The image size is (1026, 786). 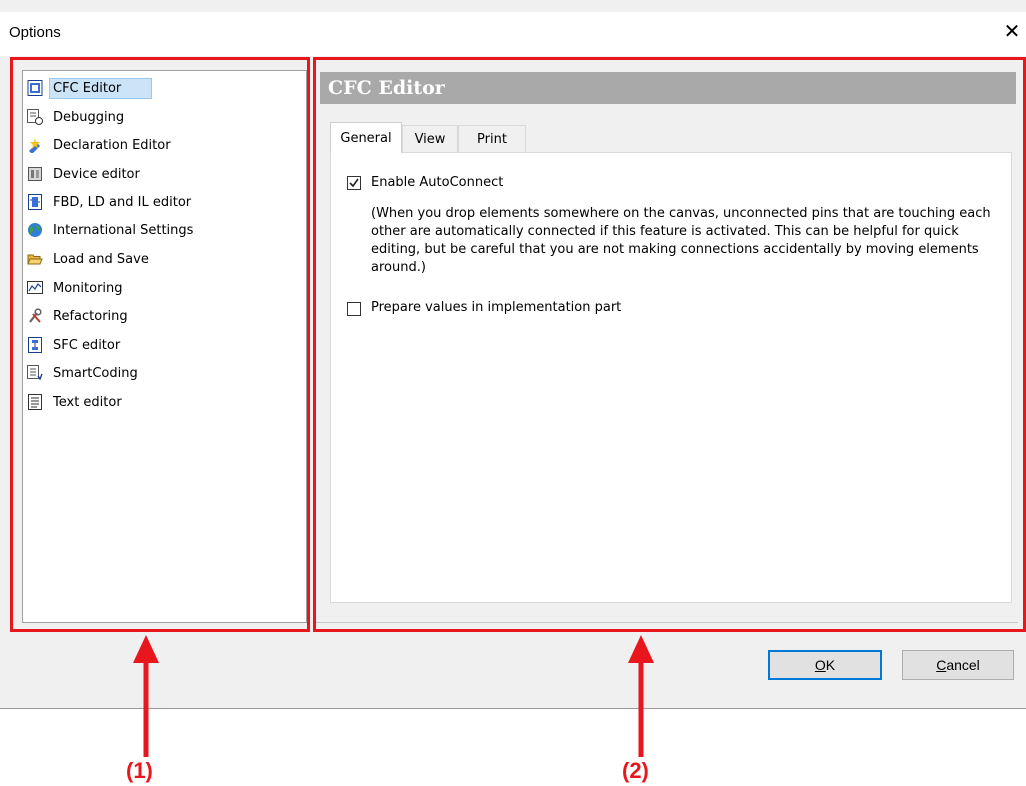 I want to click on ok-button: OK, so click(x=825, y=665).